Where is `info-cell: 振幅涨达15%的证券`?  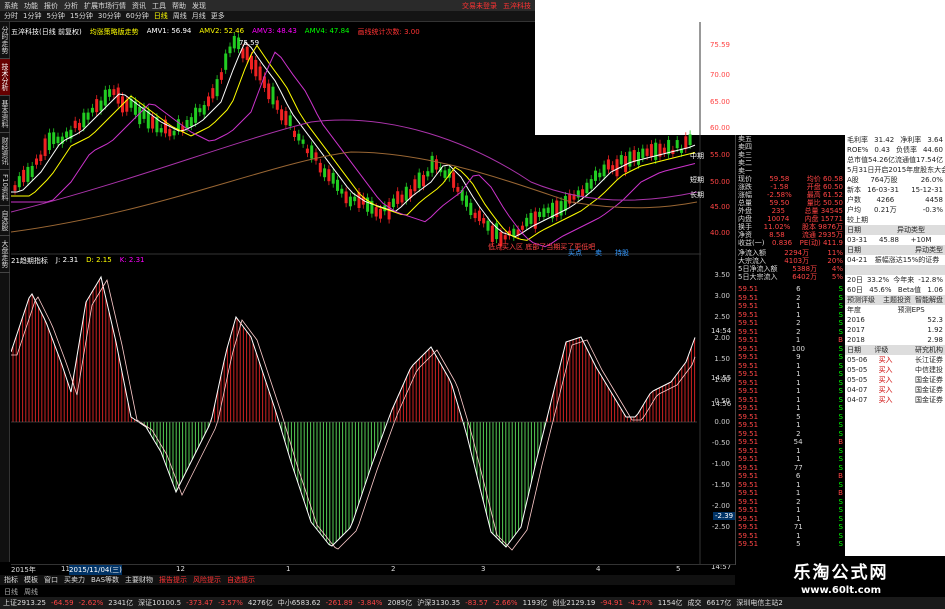 info-cell: 振幅涨达15%的证券 is located at coordinates (907, 260).